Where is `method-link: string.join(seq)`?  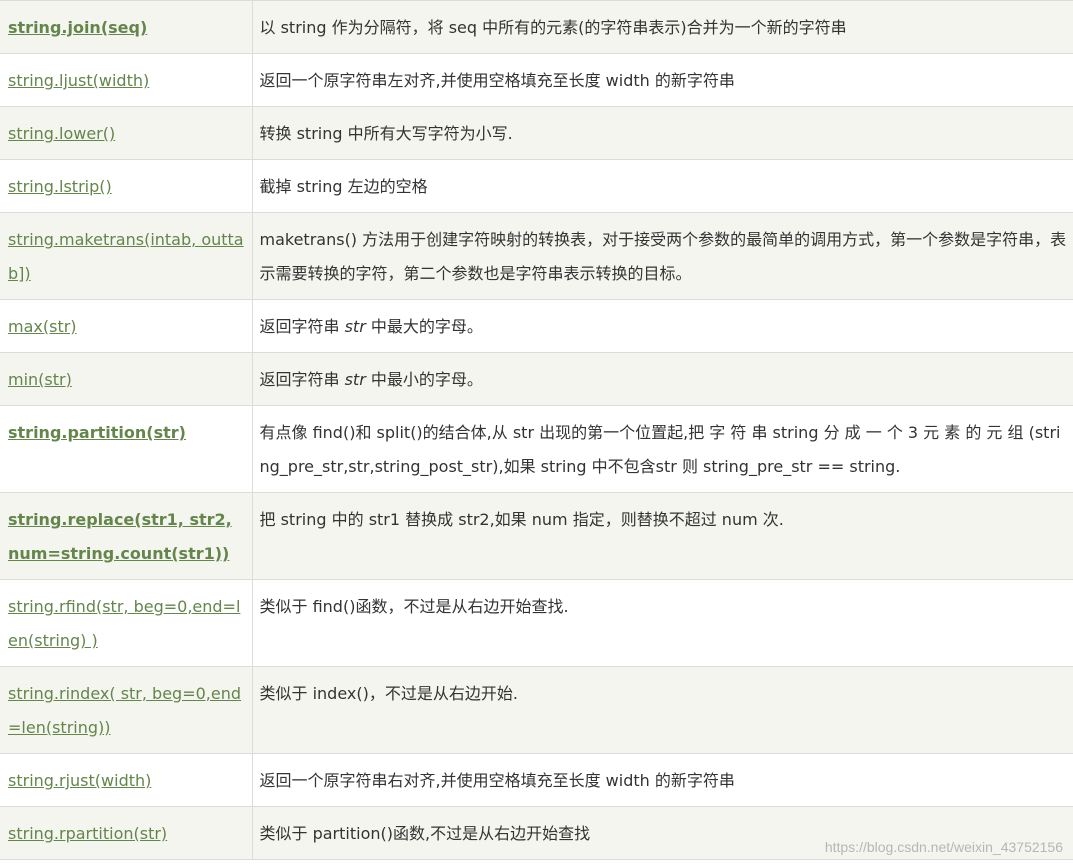
method-link: string.join(seq) is located at coordinates (77, 27).